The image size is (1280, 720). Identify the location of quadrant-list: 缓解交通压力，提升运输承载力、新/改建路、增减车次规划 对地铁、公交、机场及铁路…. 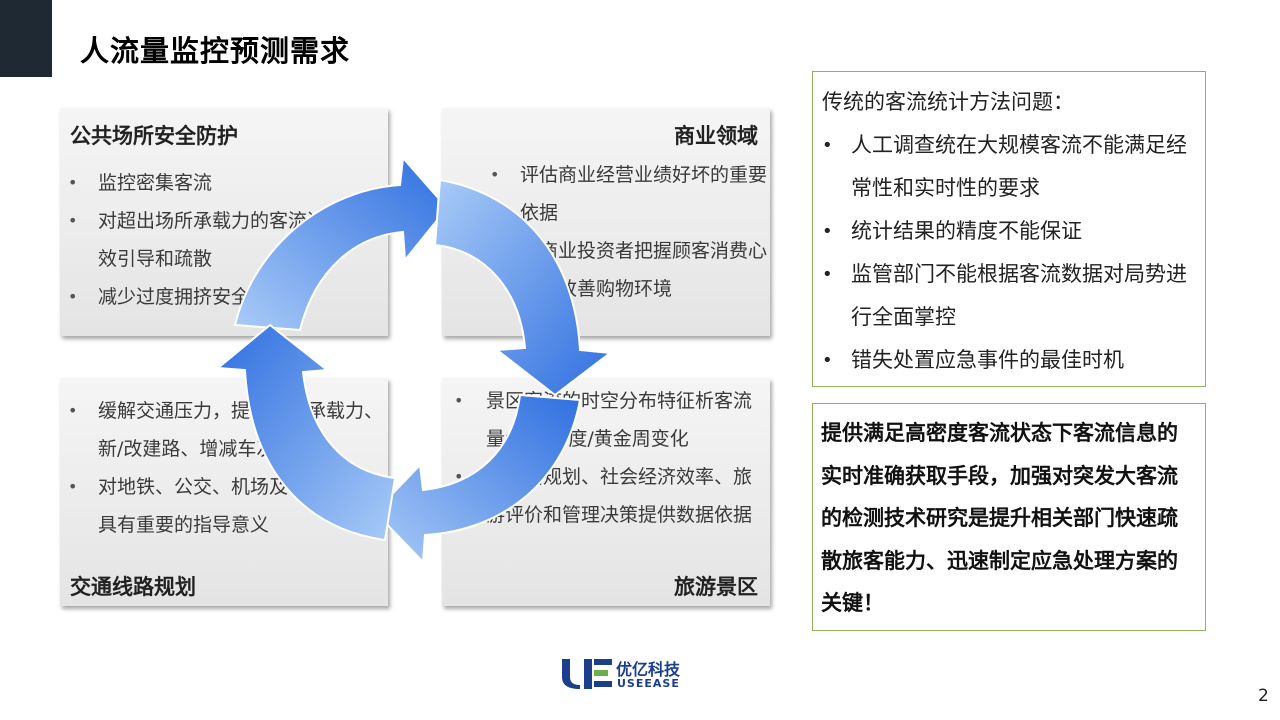
(222, 468).